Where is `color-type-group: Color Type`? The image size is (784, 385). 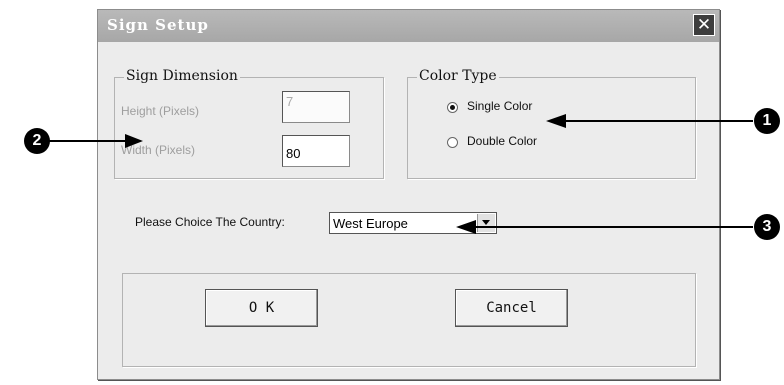
color-type-group: Color Type is located at coordinates (551, 123).